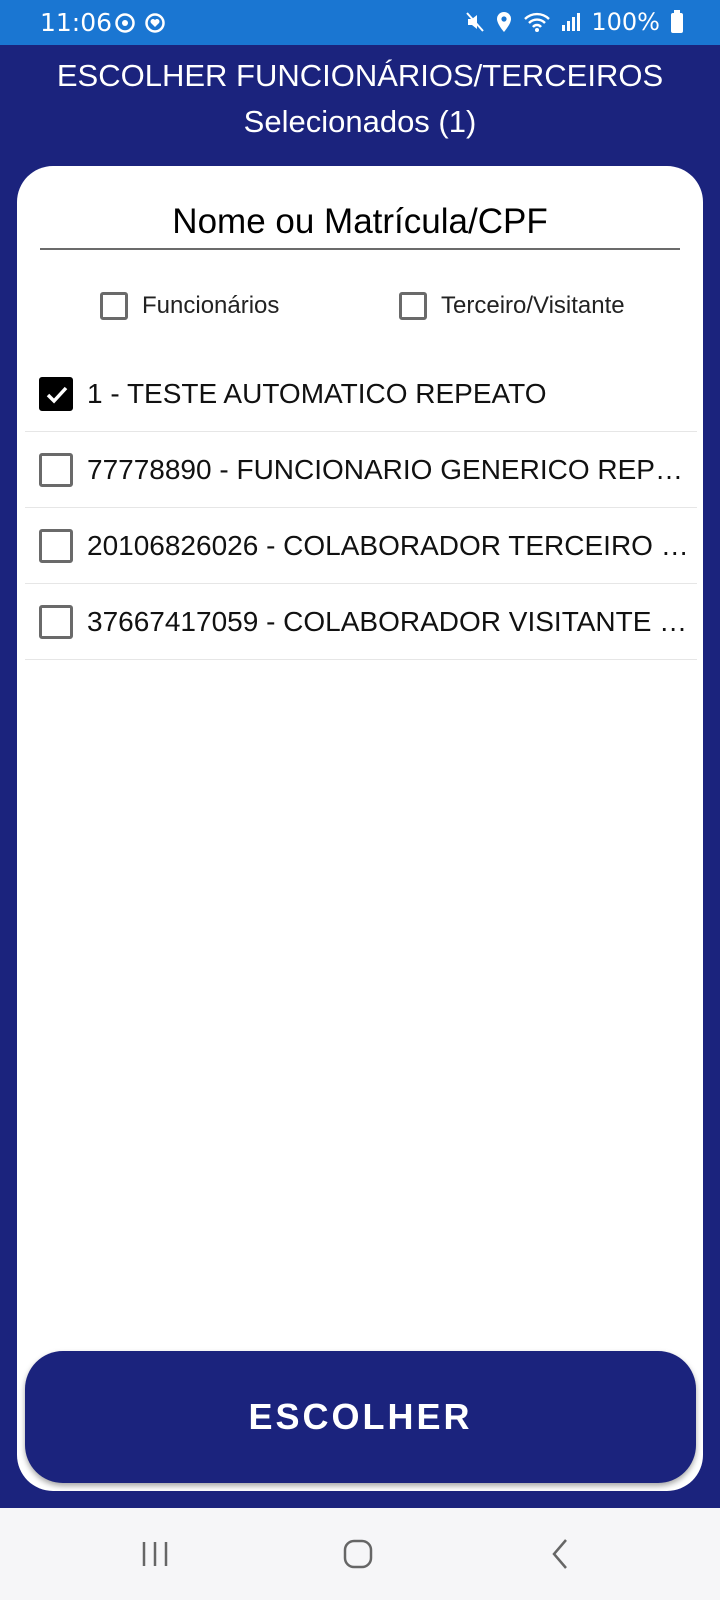 Image resolution: width=720 pixels, height=1600 pixels. What do you see at coordinates (360, 1417) in the screenshot?
I see `choose-button: ESCOLHER` at bounding box center [360, 1417].